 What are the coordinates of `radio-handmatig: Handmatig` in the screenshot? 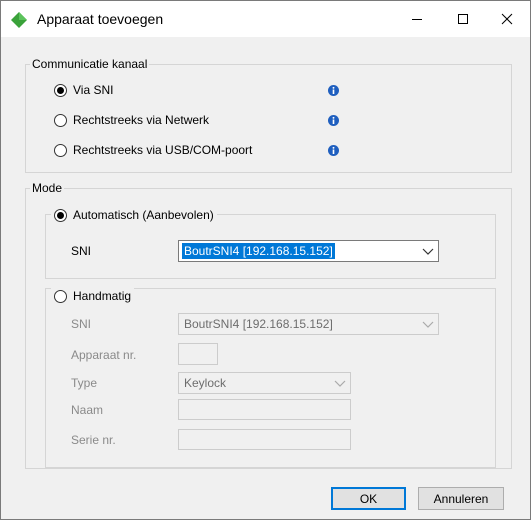 It's located at (93, 296).